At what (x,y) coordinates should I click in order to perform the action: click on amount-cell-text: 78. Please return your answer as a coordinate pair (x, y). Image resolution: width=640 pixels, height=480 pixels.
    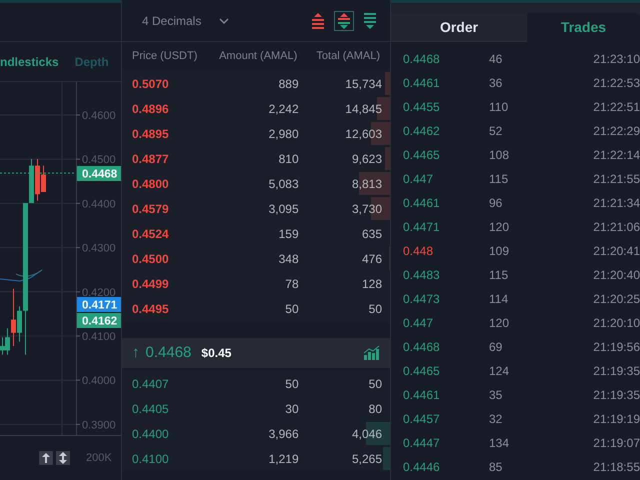
    Looking at the image, I should click on (291, 284).